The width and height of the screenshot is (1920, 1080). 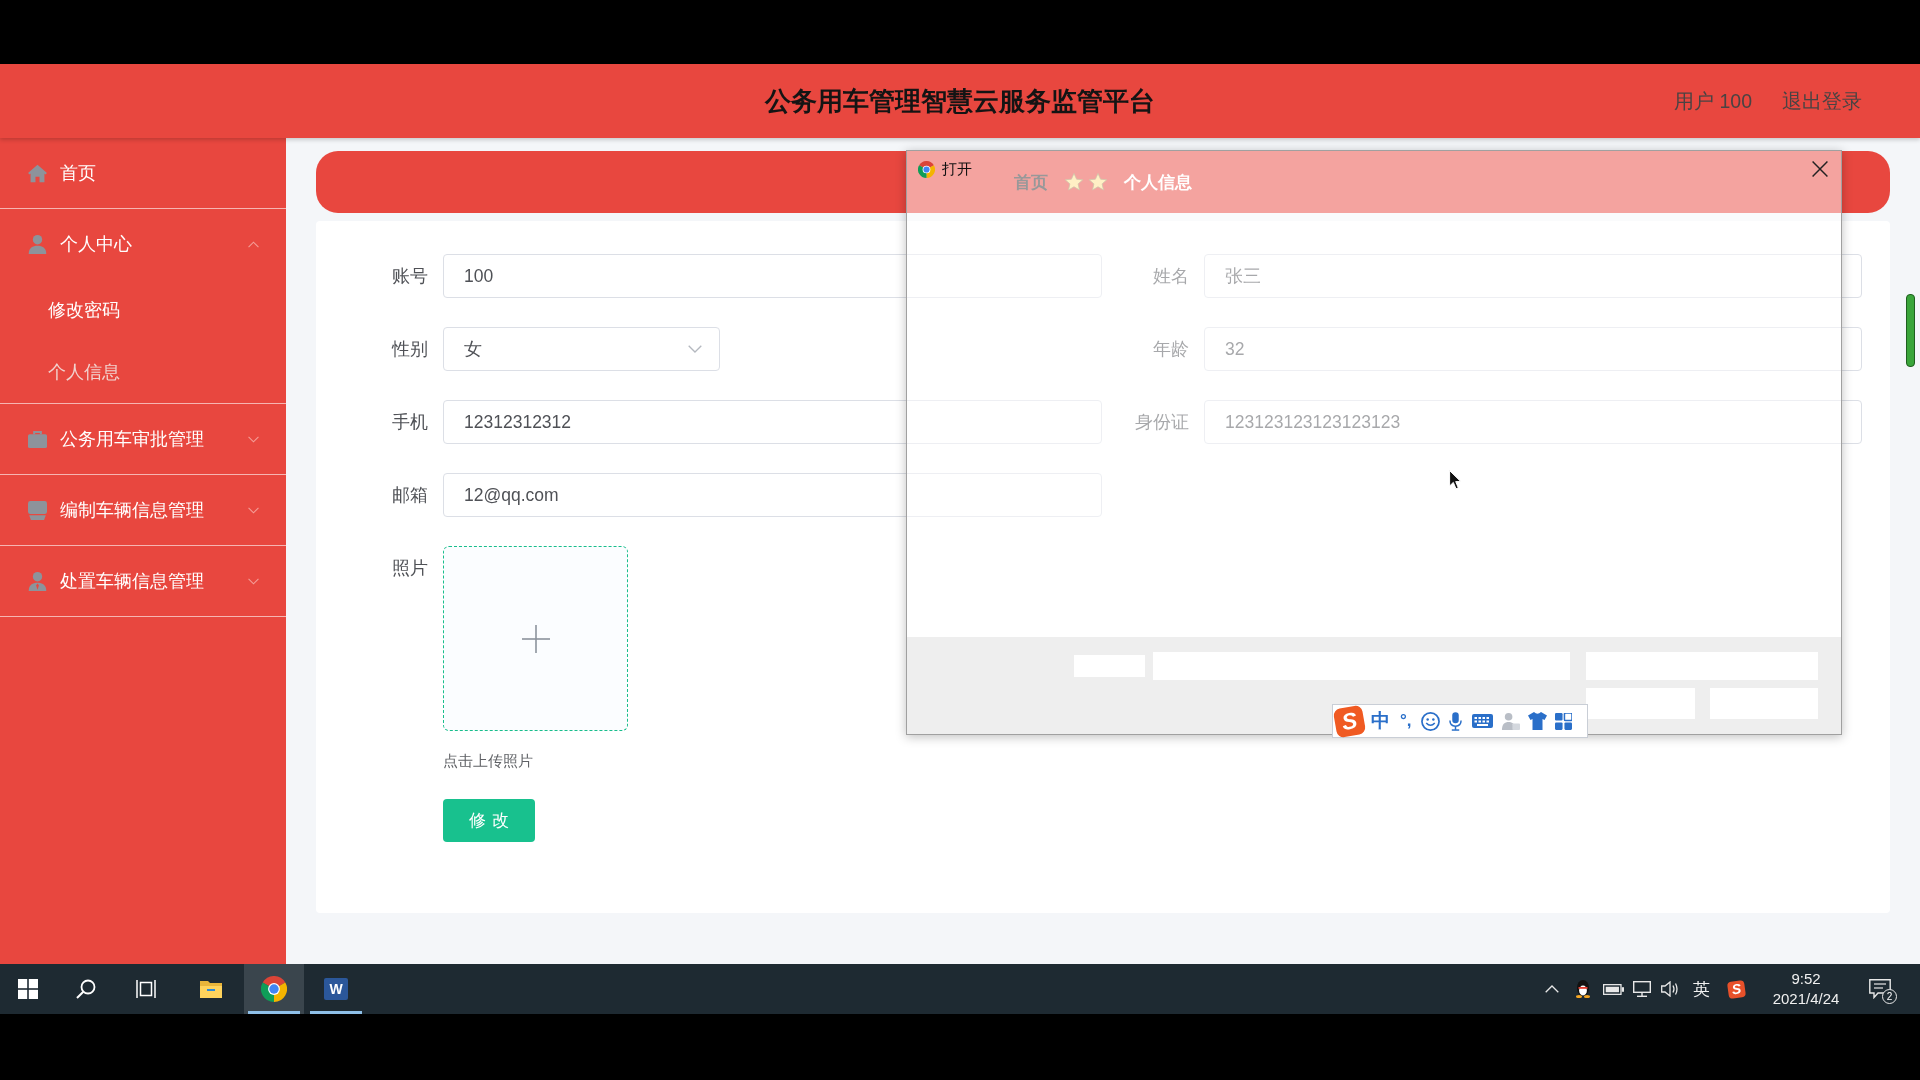 I want to click on field-label: 照片, so click(x=410, y=568).